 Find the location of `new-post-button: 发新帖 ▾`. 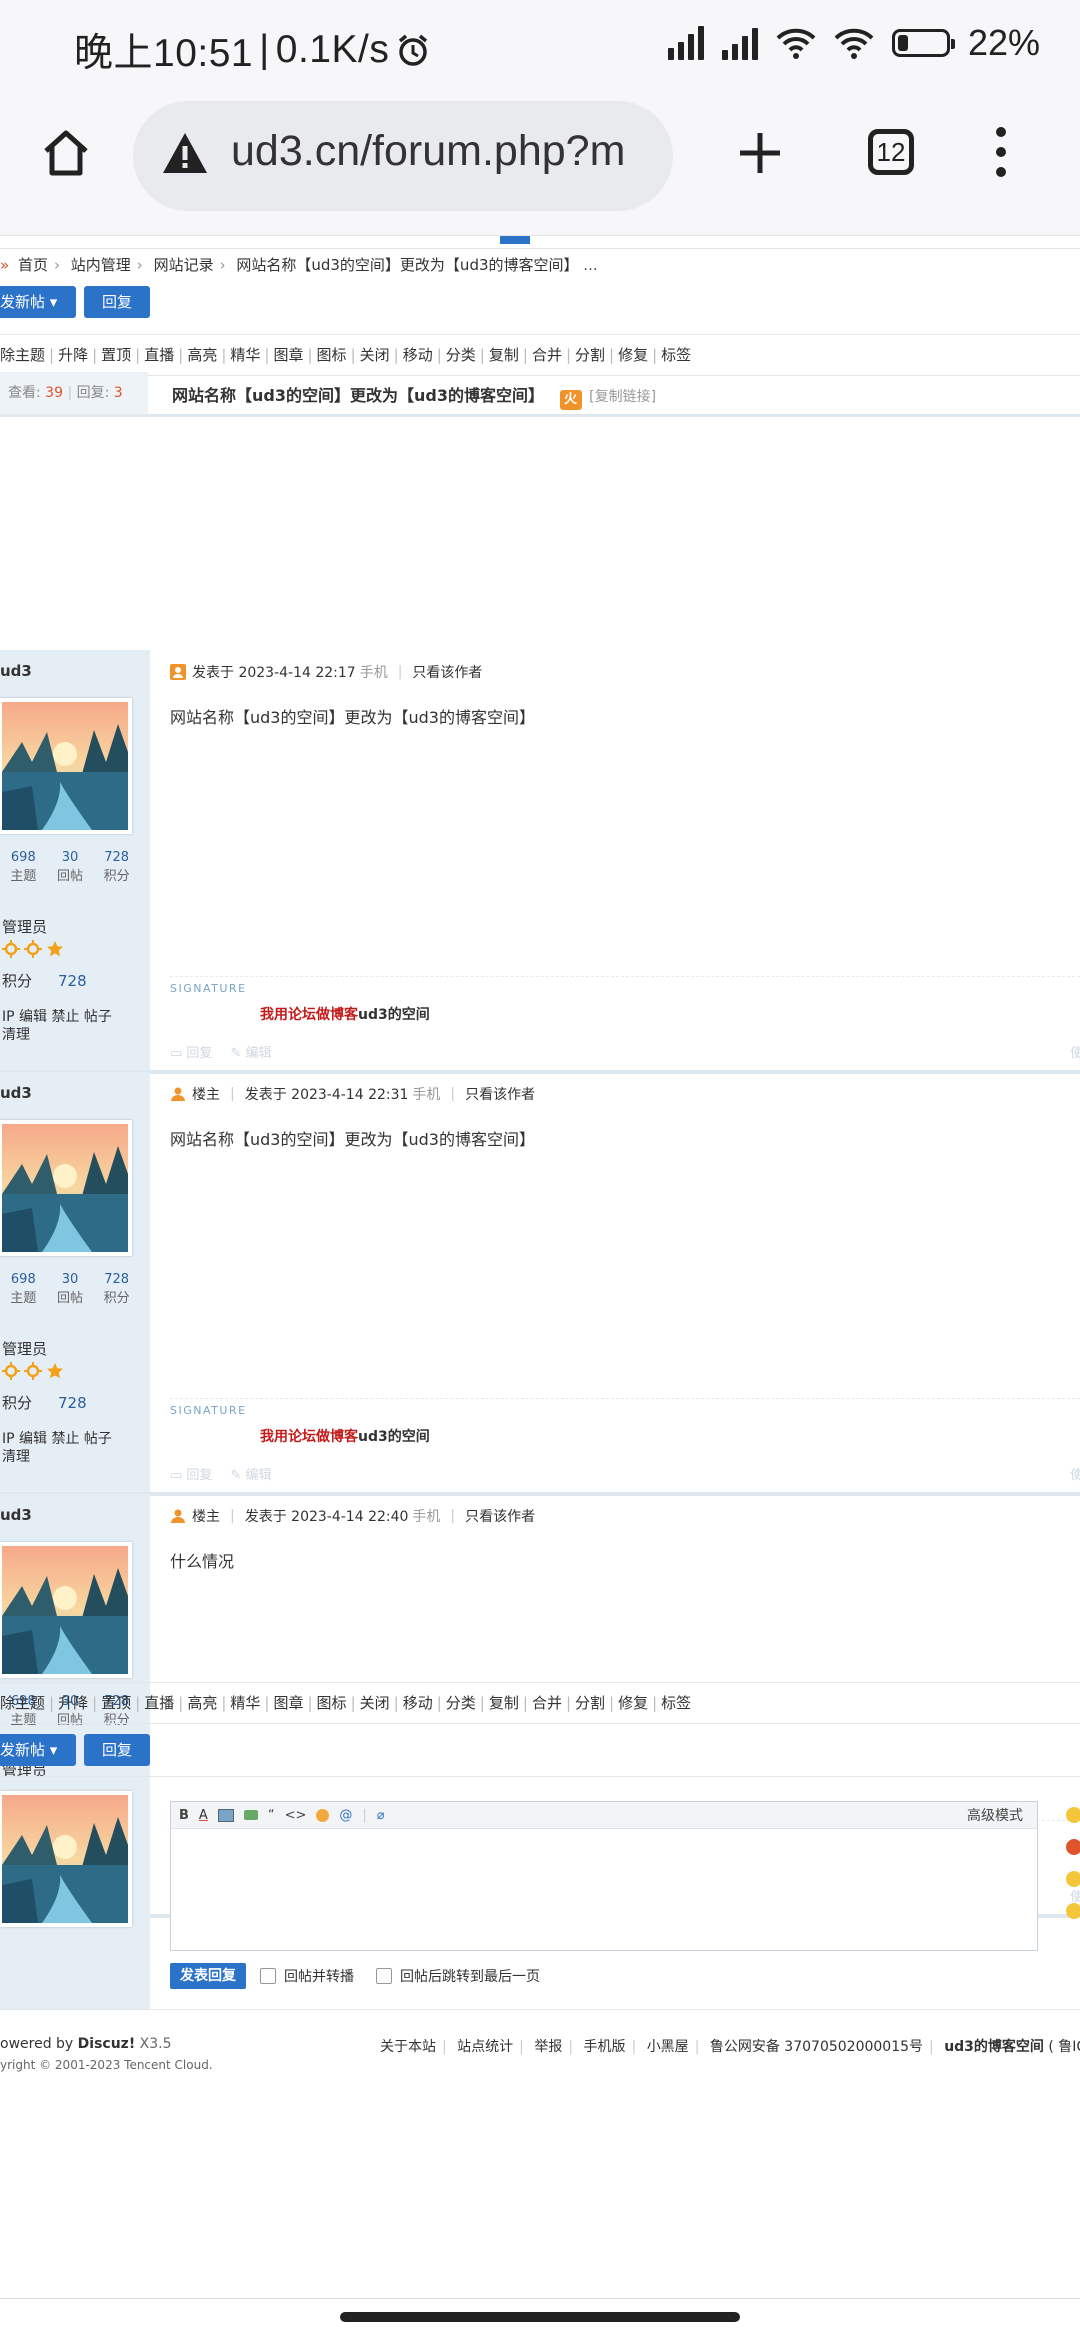

new-post-button: 发新帖 ▾ is located at coordinates (38, 302).